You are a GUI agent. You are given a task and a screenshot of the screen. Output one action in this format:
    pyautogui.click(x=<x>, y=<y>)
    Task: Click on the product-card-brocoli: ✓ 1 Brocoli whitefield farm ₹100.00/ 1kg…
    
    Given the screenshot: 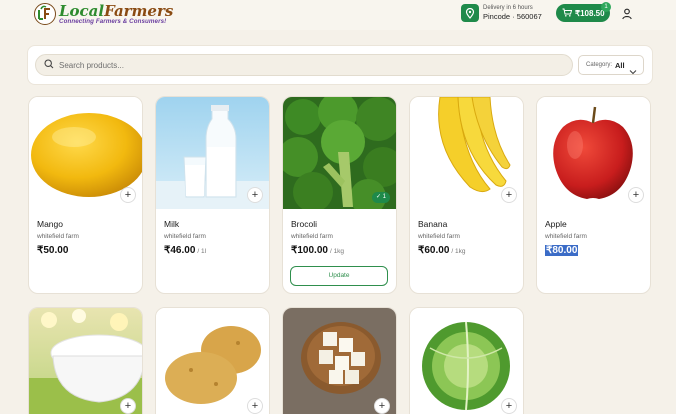 What is the action you would take?
    pyautogui.click(x=339, y=195)
    